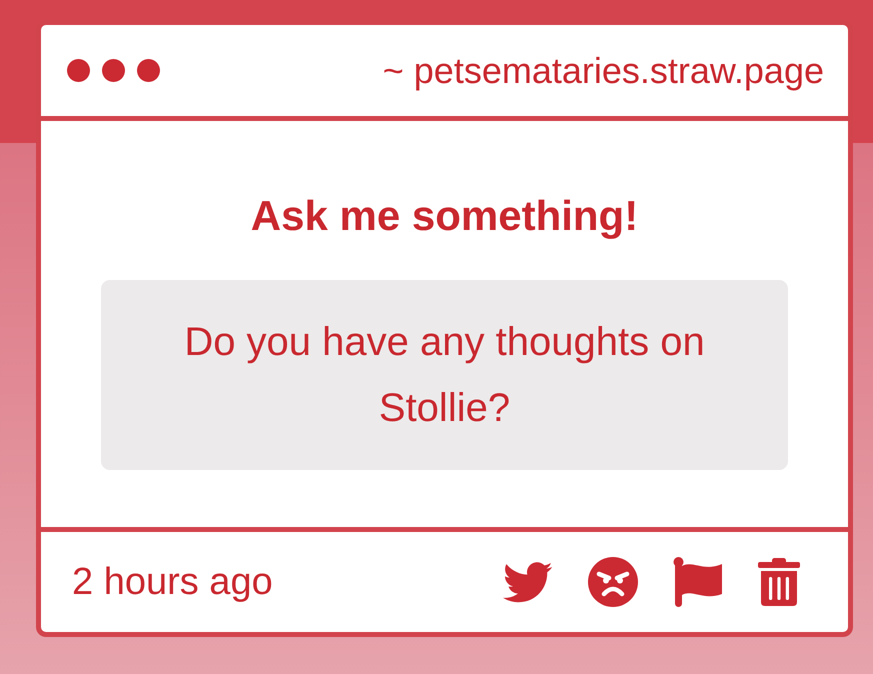 The image size is (873, 674). Describe the element at coordinates (527, 582) in the screenshot. I see `bird-icon` at that location.